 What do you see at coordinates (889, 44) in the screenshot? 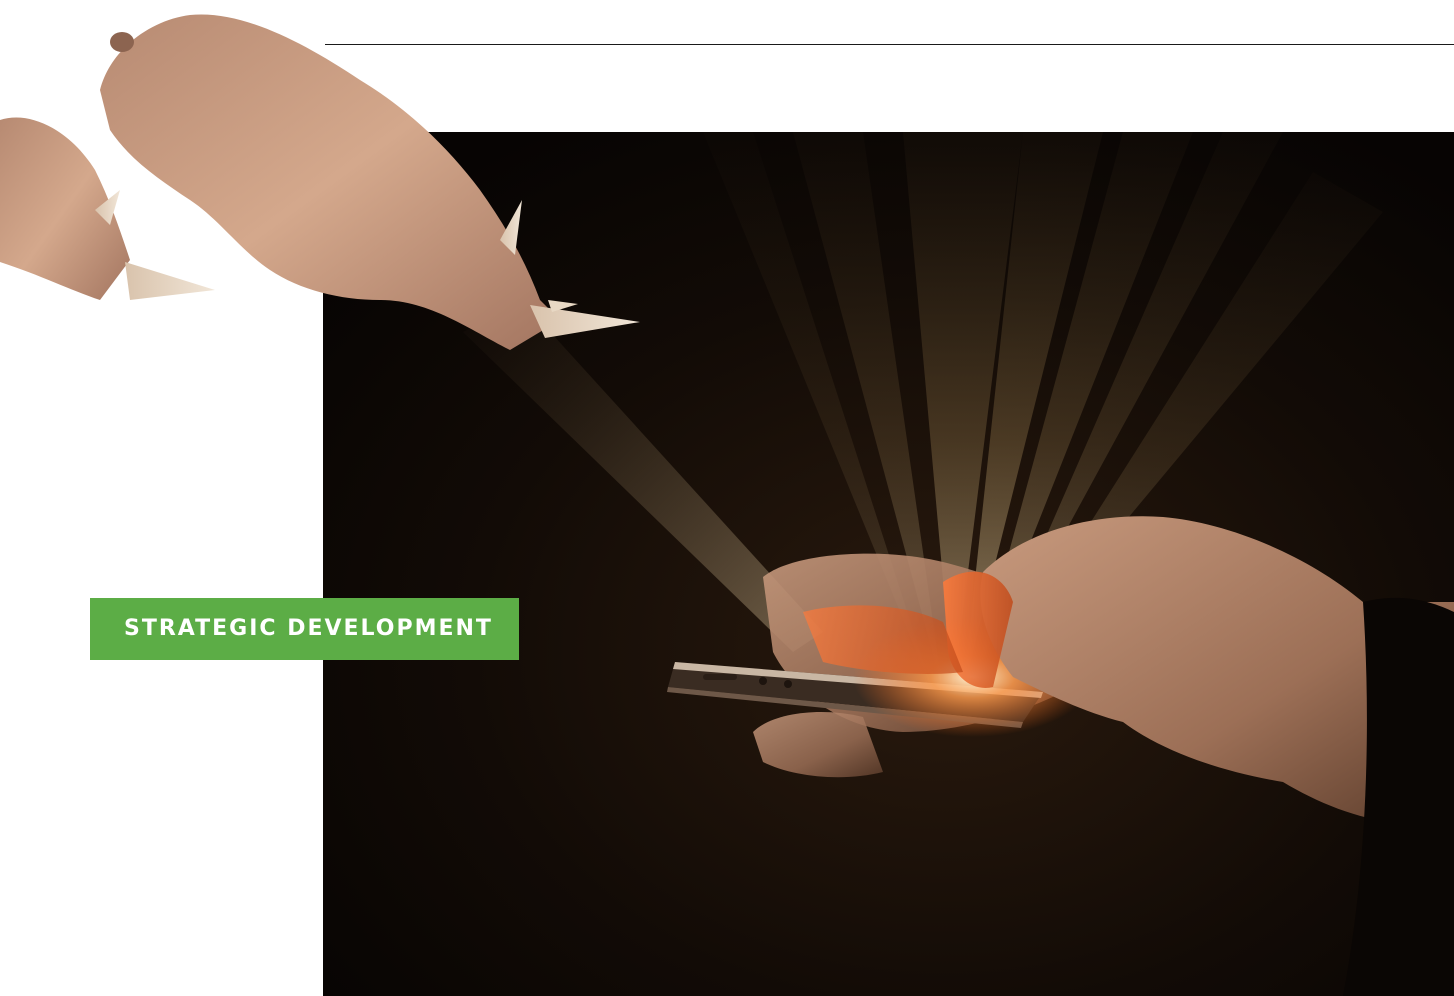
I see `top-rule-divider` at bounding box center [889, 44].